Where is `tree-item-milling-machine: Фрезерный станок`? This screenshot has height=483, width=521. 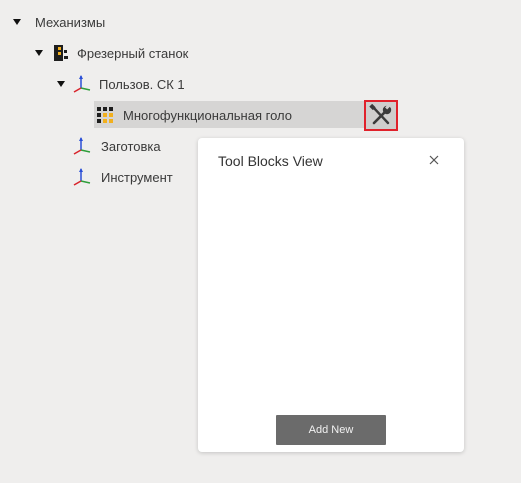 tree-item-milling-machine: Фрезерный станок is located at coordinates (111, 53).